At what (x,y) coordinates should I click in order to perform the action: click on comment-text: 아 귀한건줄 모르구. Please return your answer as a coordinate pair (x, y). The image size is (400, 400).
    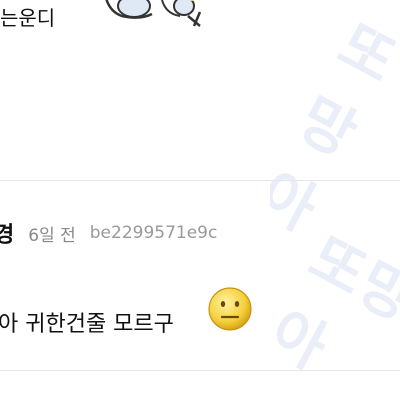
    Looking at the image, I should click on (87, 324).